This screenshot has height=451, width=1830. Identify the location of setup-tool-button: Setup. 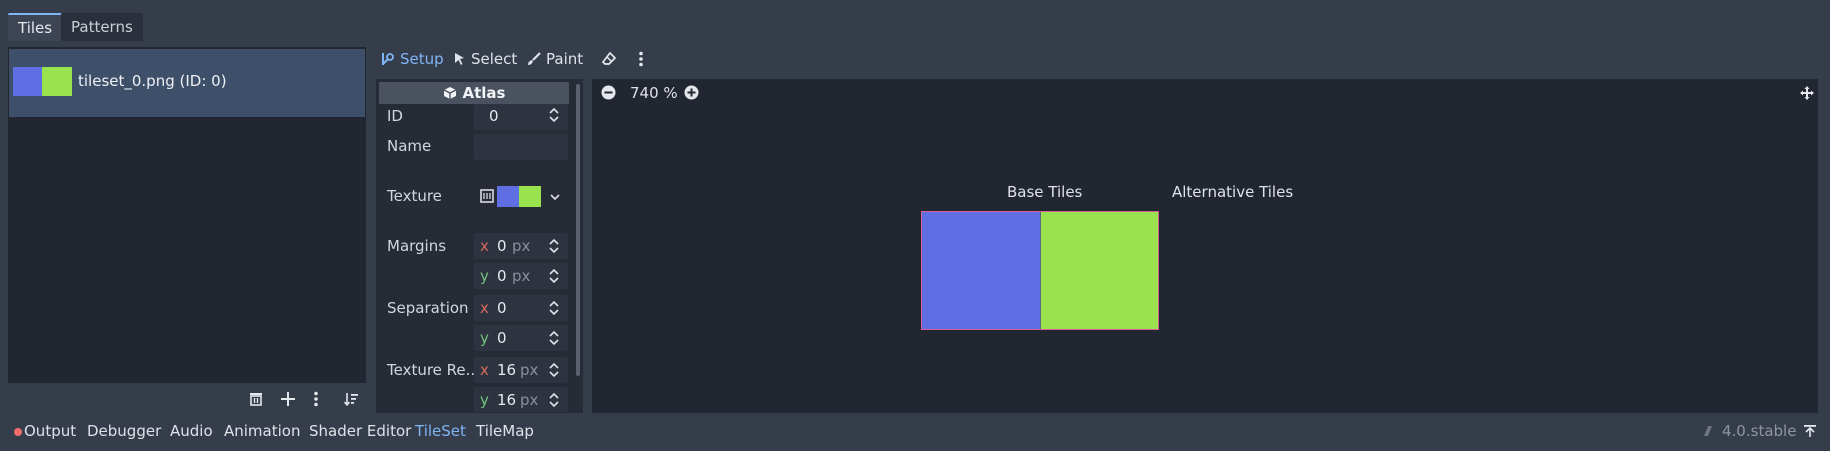
(412, 59).